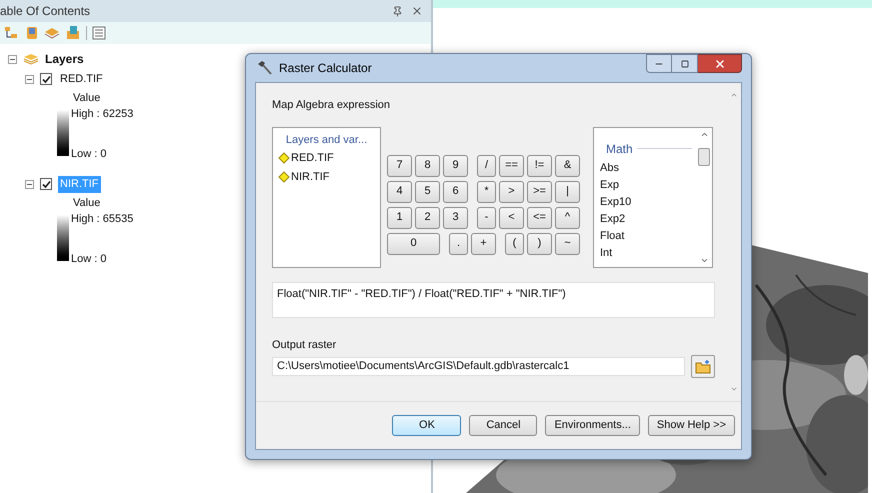  Describe the element at coordinates (31, 59) in the screenshot. I see `layers-icon` at that location.